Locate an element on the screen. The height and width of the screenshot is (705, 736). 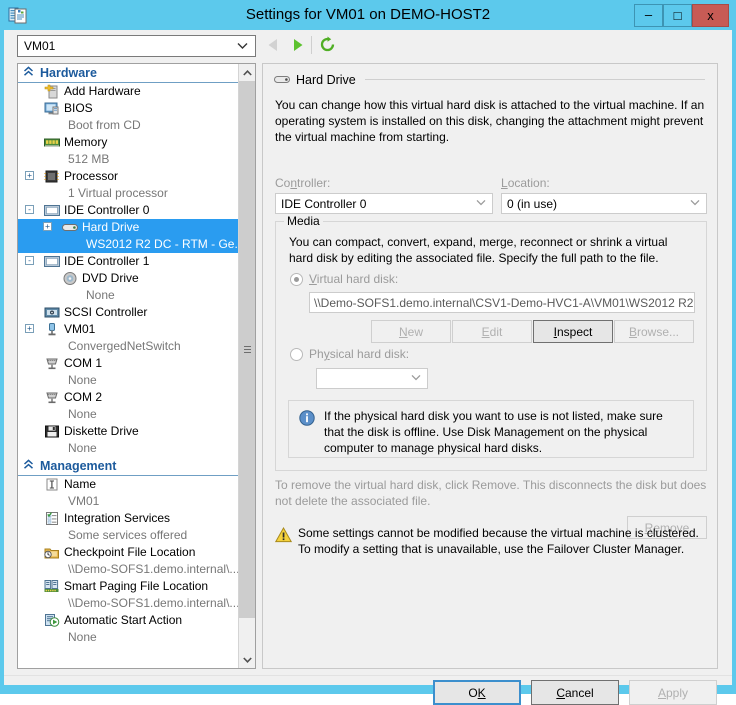
tree-group-header-management: Management is located at coordinates (128, 466).